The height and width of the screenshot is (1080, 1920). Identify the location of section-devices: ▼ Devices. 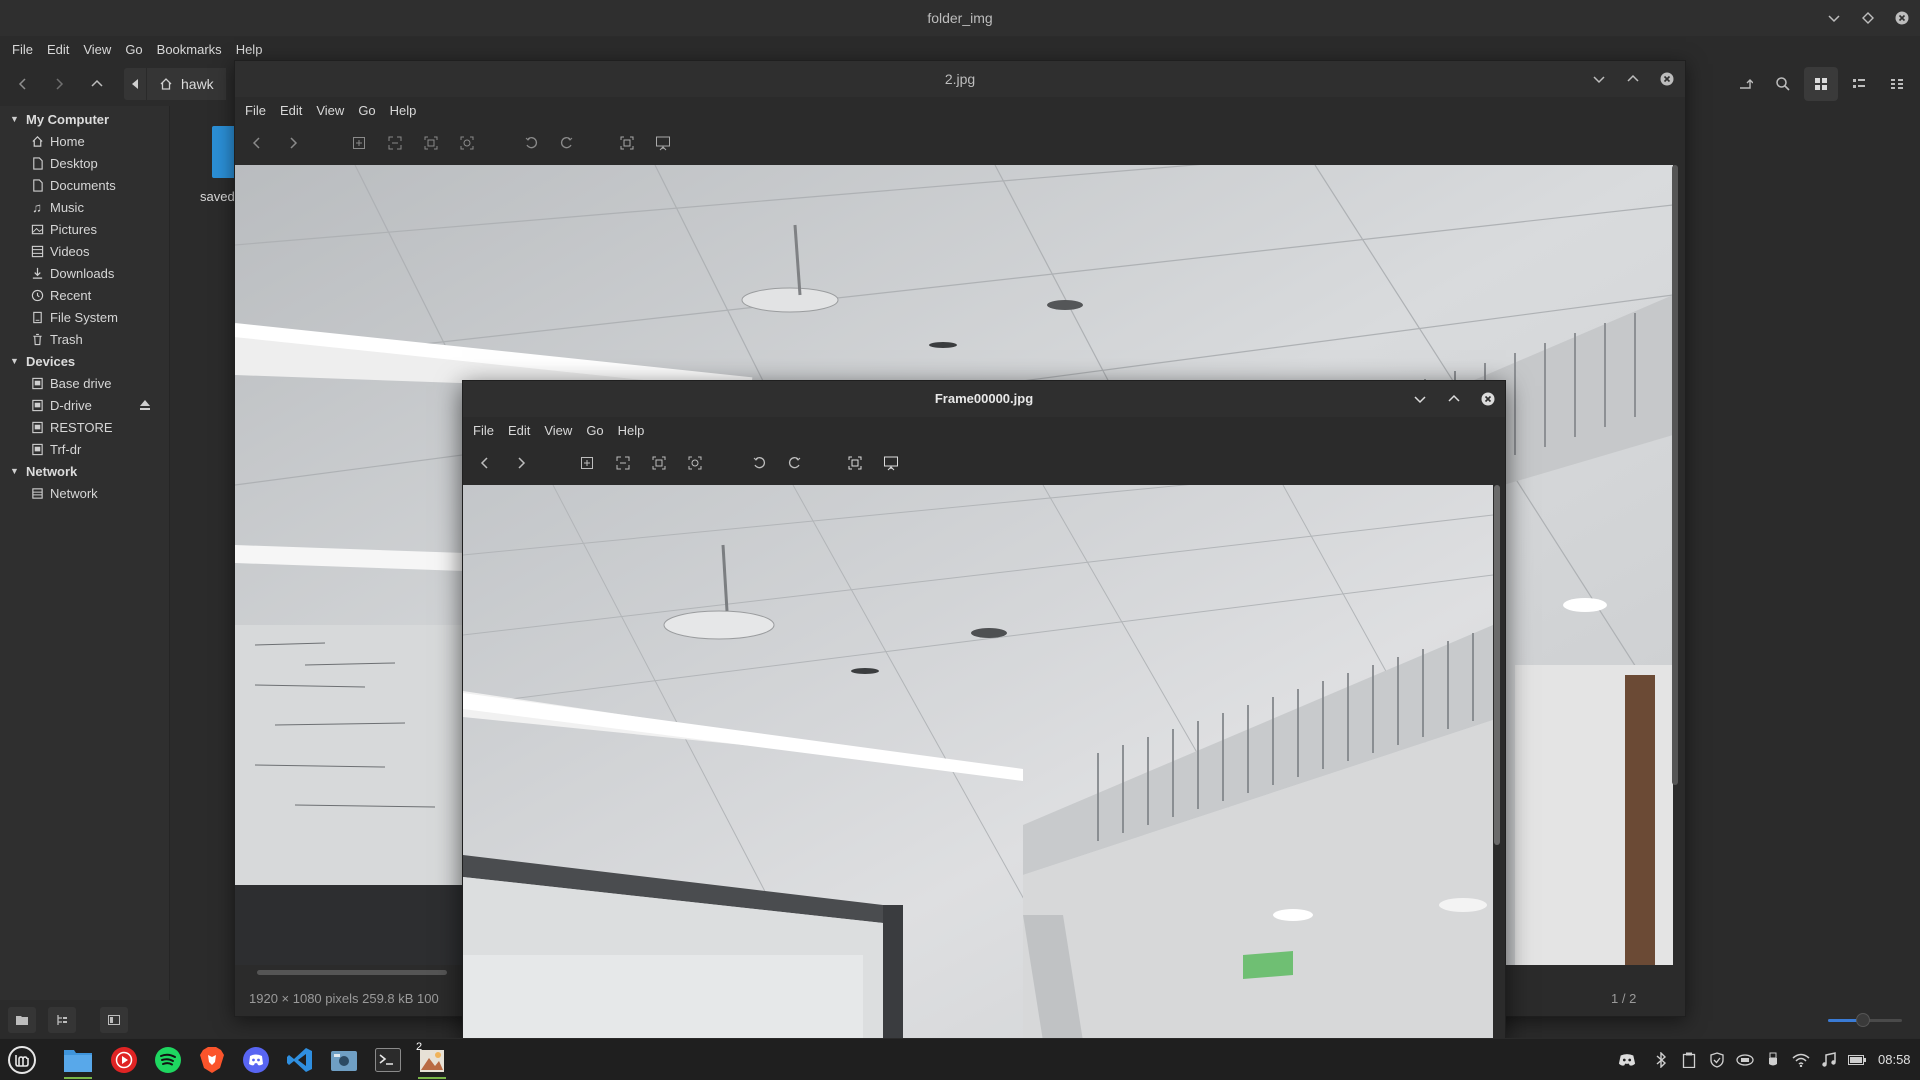
(42, 361).